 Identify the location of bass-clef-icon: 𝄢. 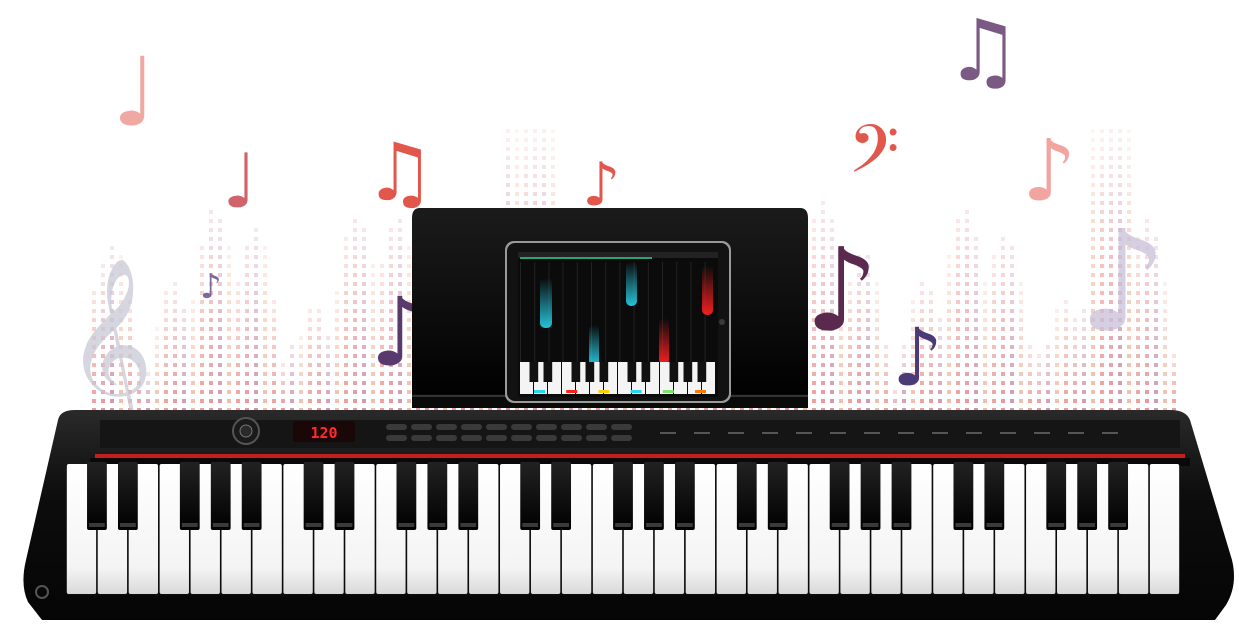
(873, 157).